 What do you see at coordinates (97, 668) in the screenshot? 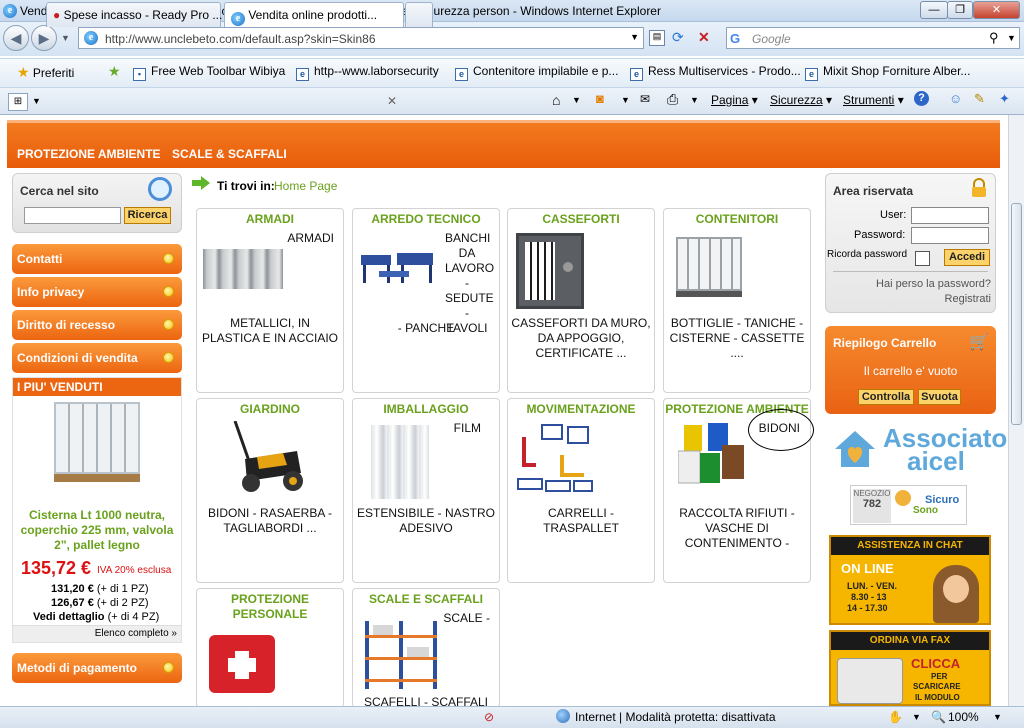
I see `menu-metodi-pagamento: Metodi di pagamento` at bounding box center [97, 668].